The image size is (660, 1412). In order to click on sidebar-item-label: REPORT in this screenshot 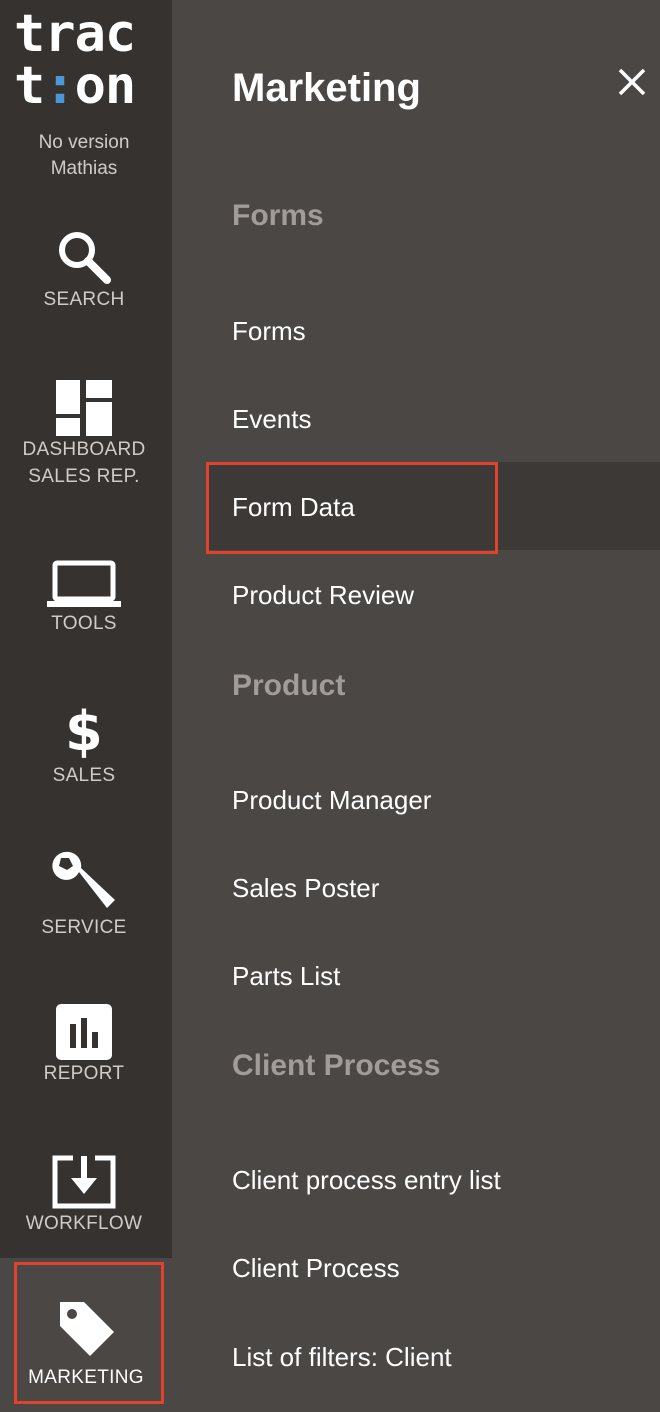, I will do `click(84, 1073)`.